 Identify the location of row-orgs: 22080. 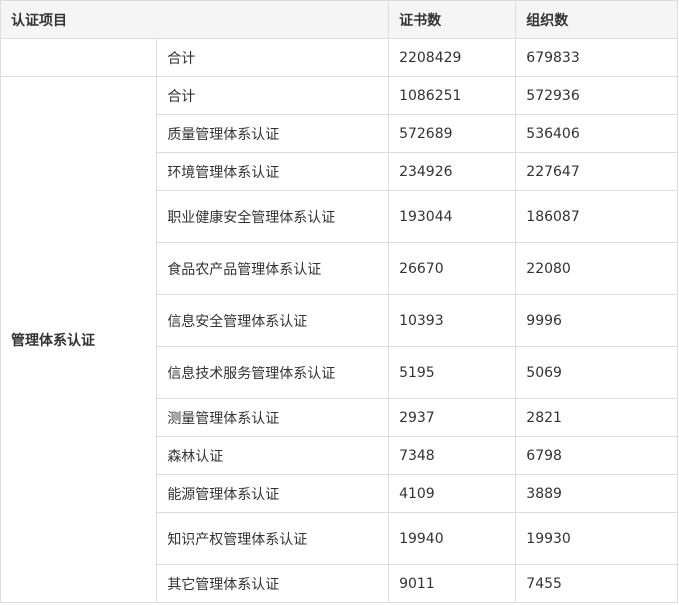
(596, 268).